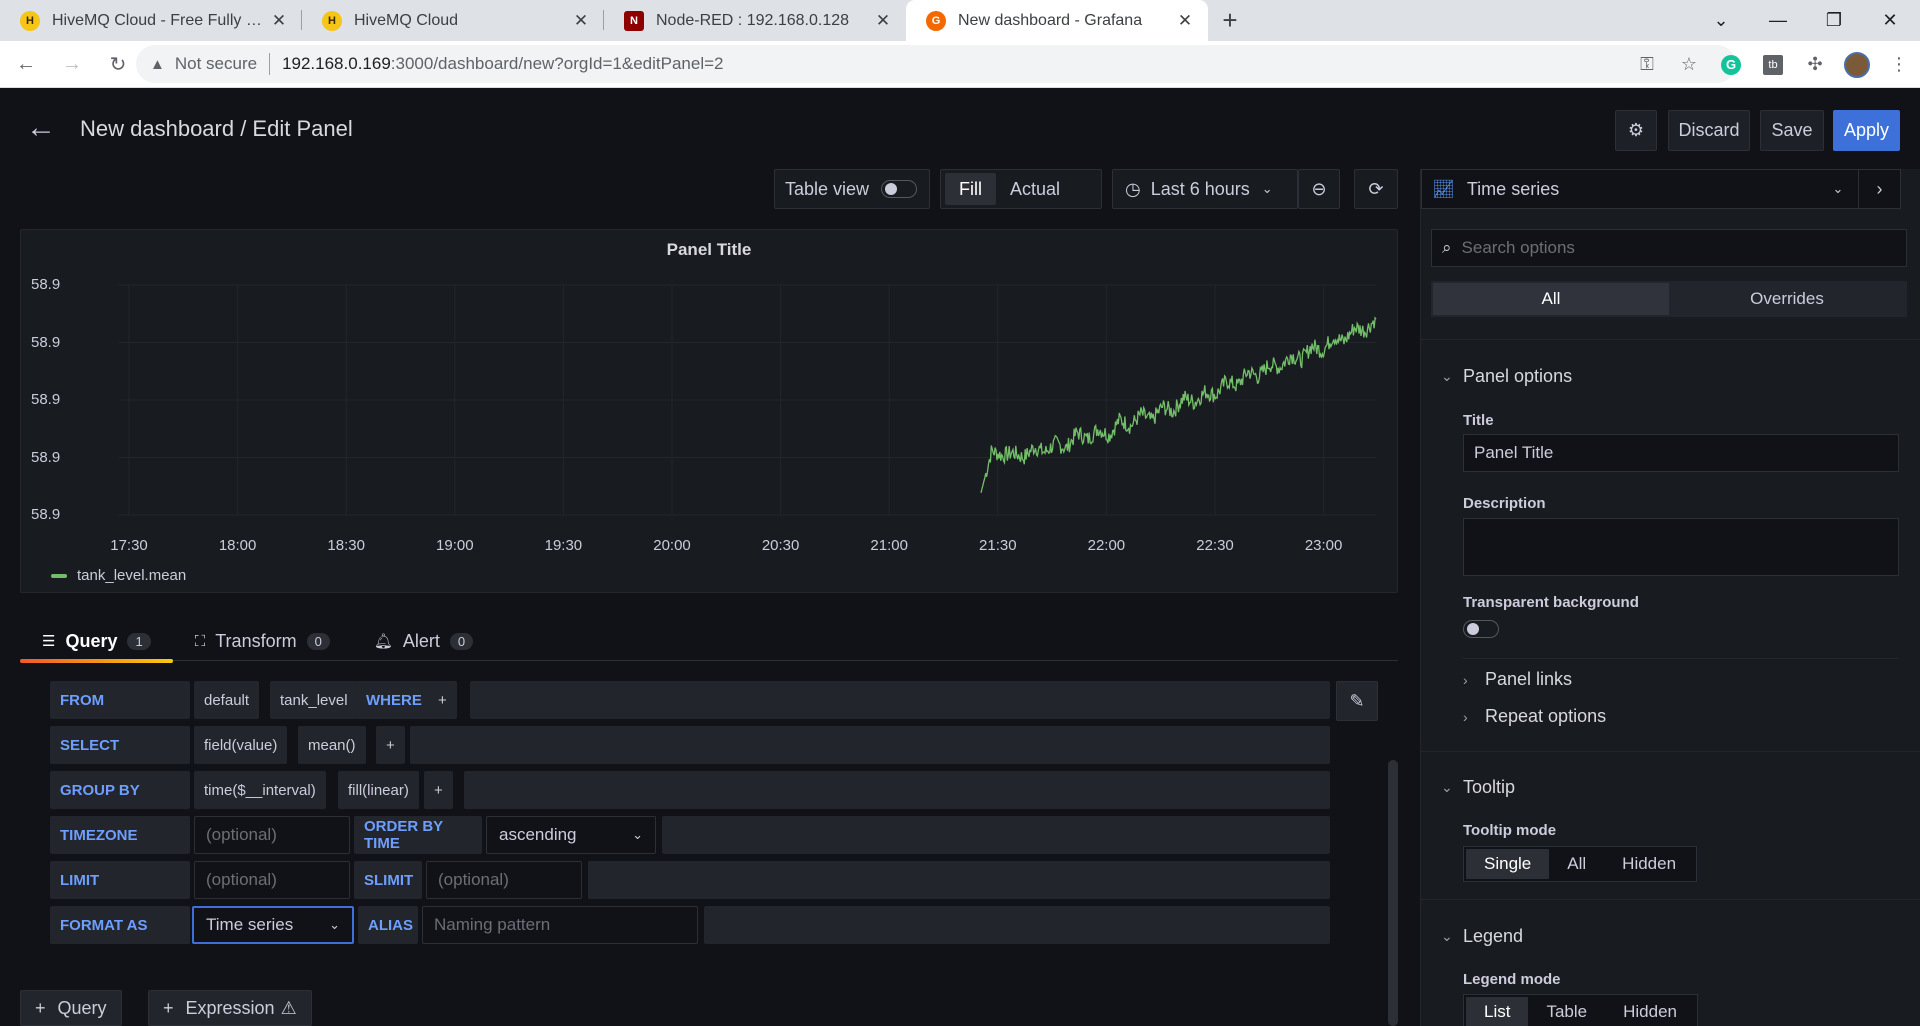 The image size is (1920, 1026). What do you see at coordinates (755, 20) in the screenshot?
I see `browser-tab-node-red: N Node-RED : 192.168.0.128 ✕` at bounding box center [755, 20].